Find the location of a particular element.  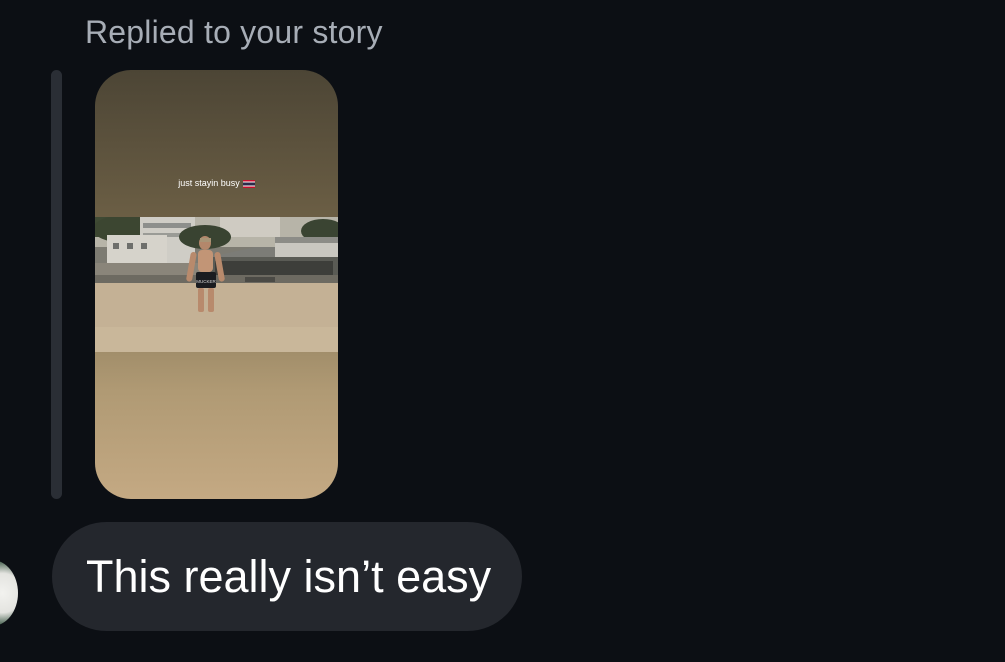

reply-indicator-bar is located at coordinates (56, 284).